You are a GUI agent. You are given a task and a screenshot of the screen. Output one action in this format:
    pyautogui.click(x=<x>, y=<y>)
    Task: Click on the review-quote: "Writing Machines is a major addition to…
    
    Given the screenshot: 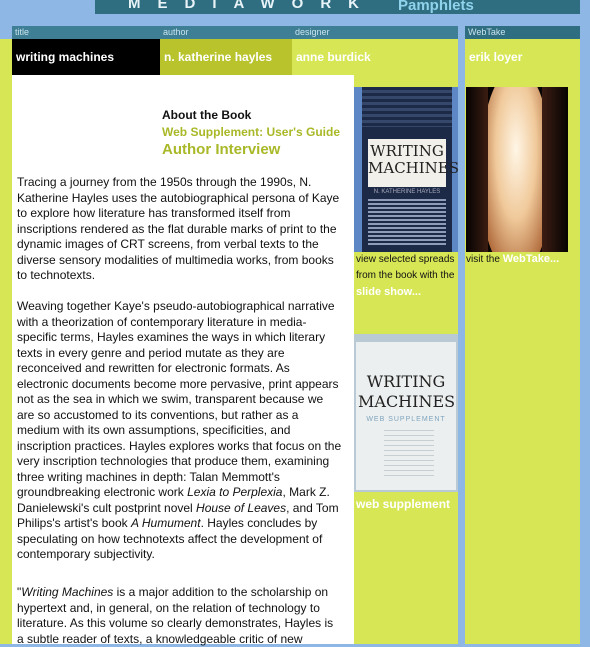 What is the action you would take?
    pyautogui.click(x=179, y=616)
    